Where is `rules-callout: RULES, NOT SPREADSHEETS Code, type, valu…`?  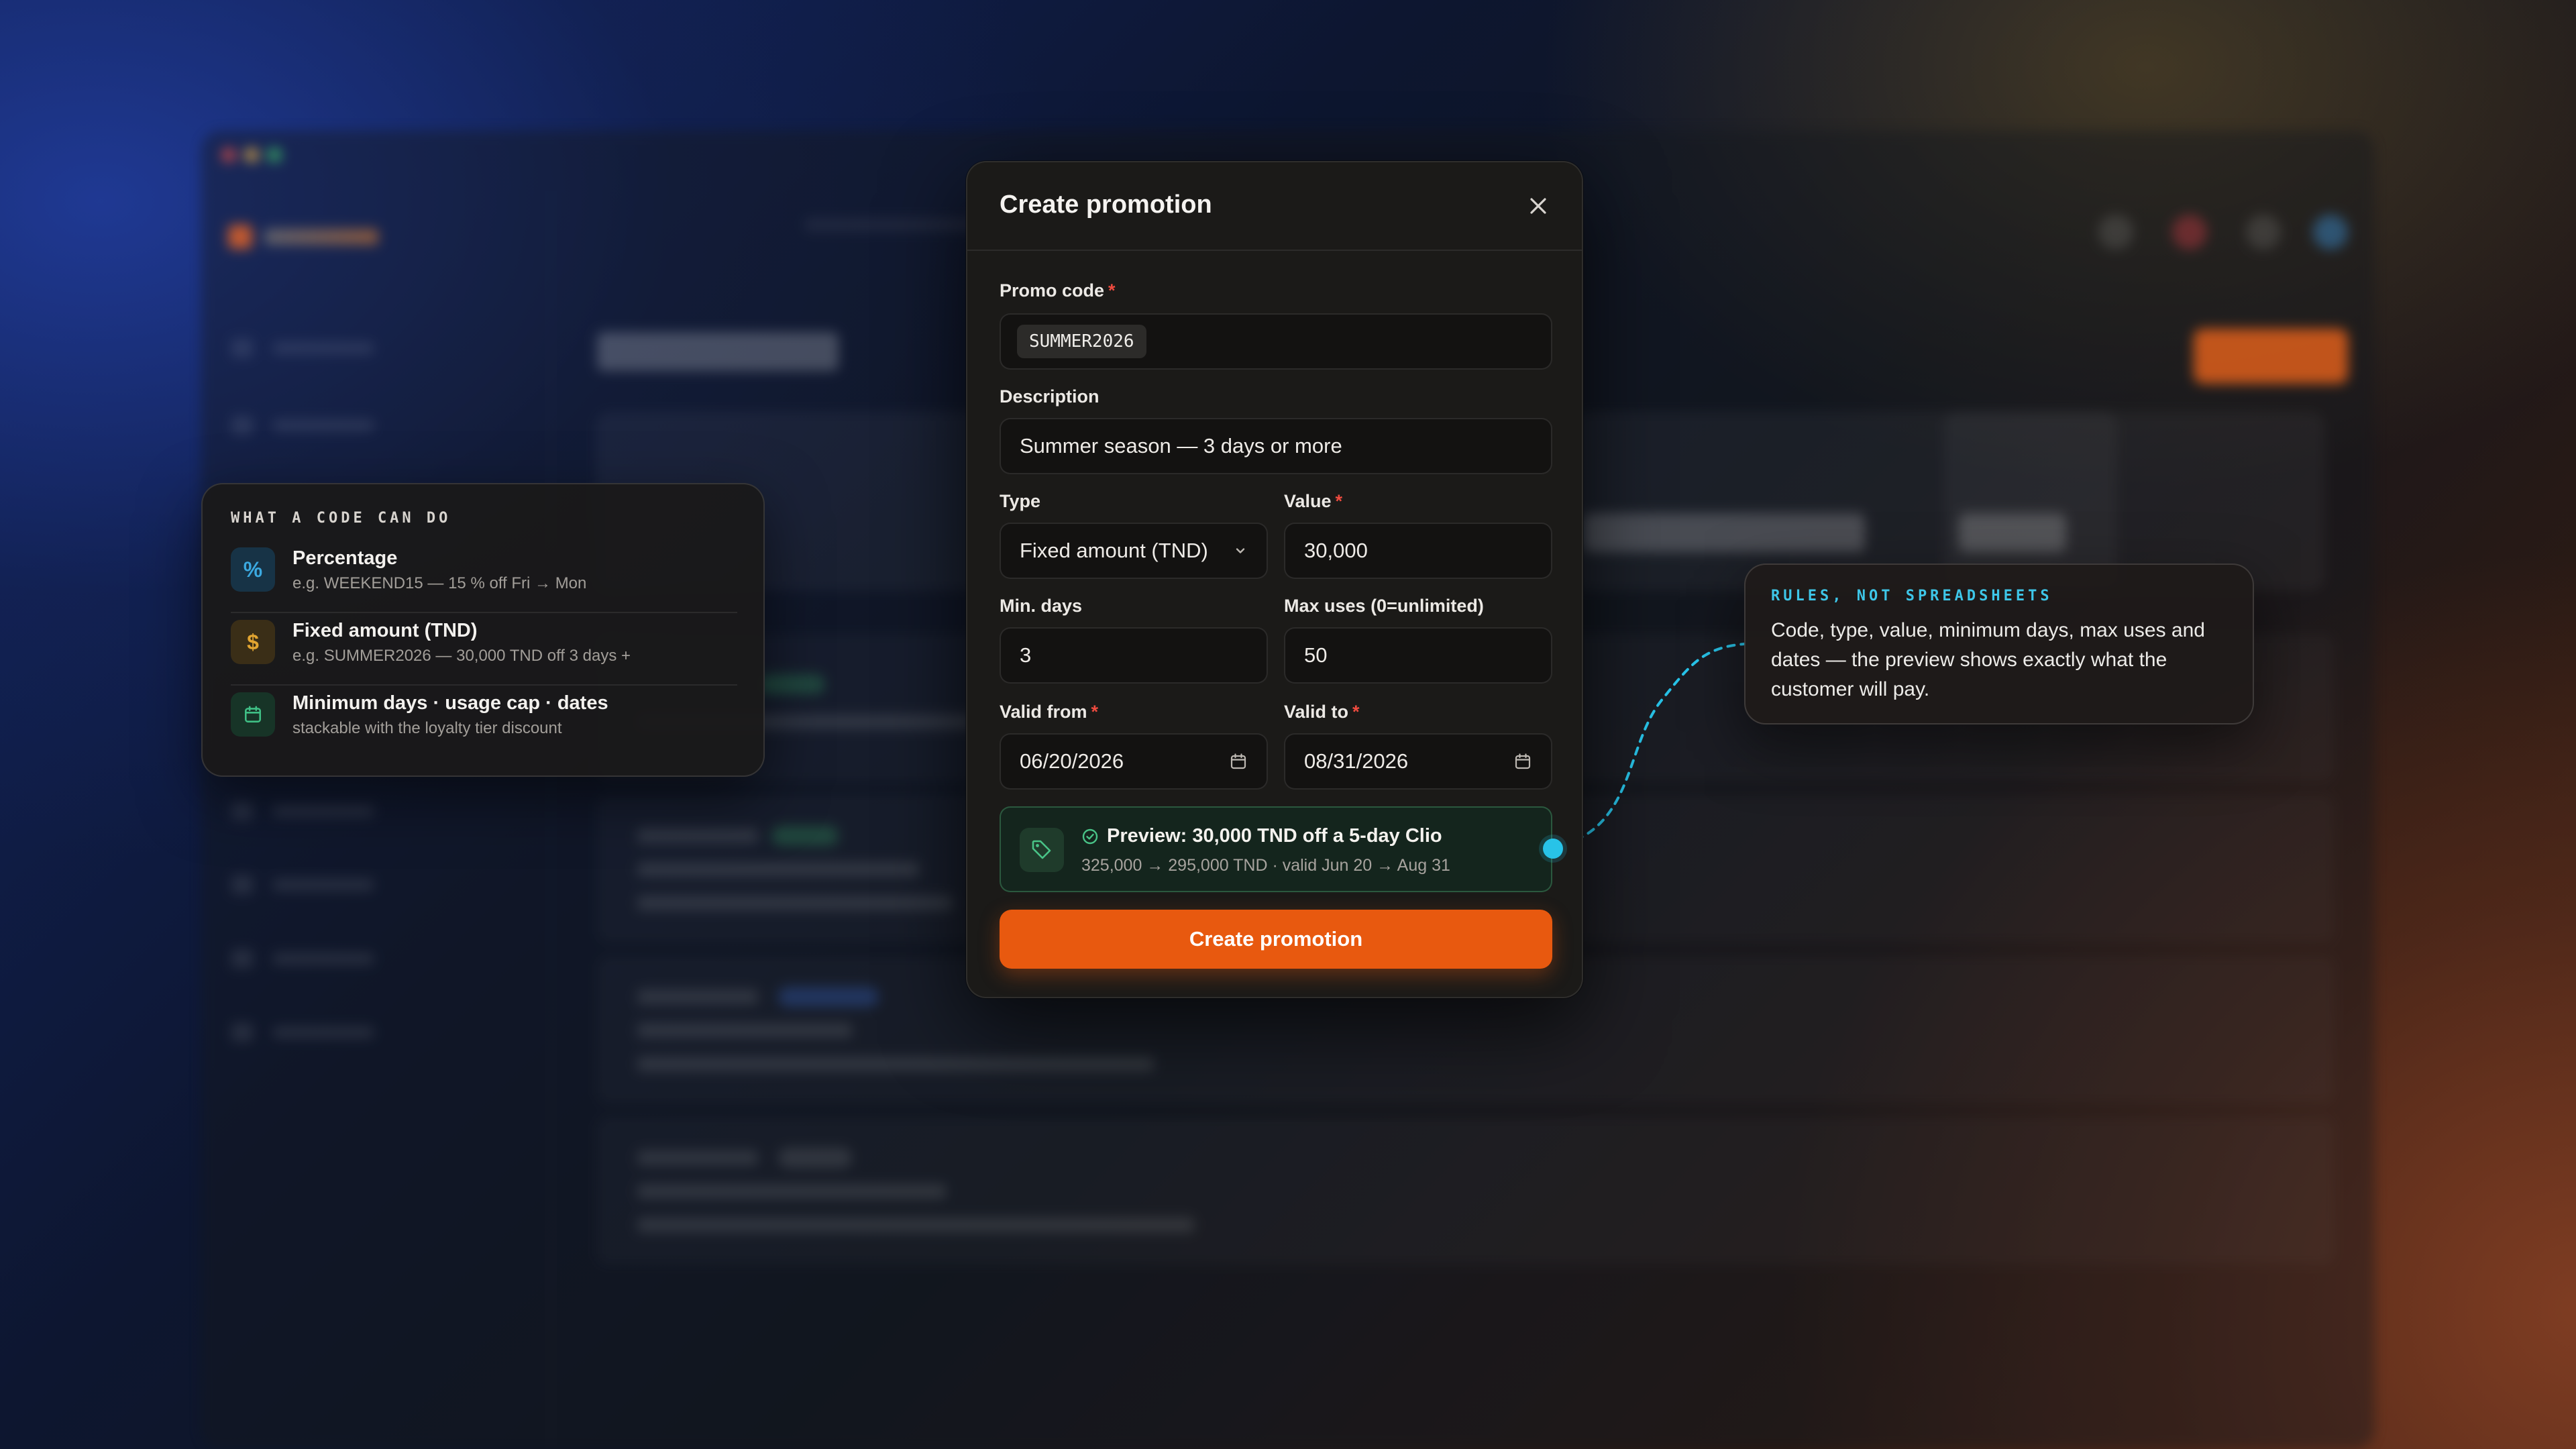 rules-callout: RULES, NOT SPREADSHEETS Code, type, valu… is located at coordinates (1999, 644).